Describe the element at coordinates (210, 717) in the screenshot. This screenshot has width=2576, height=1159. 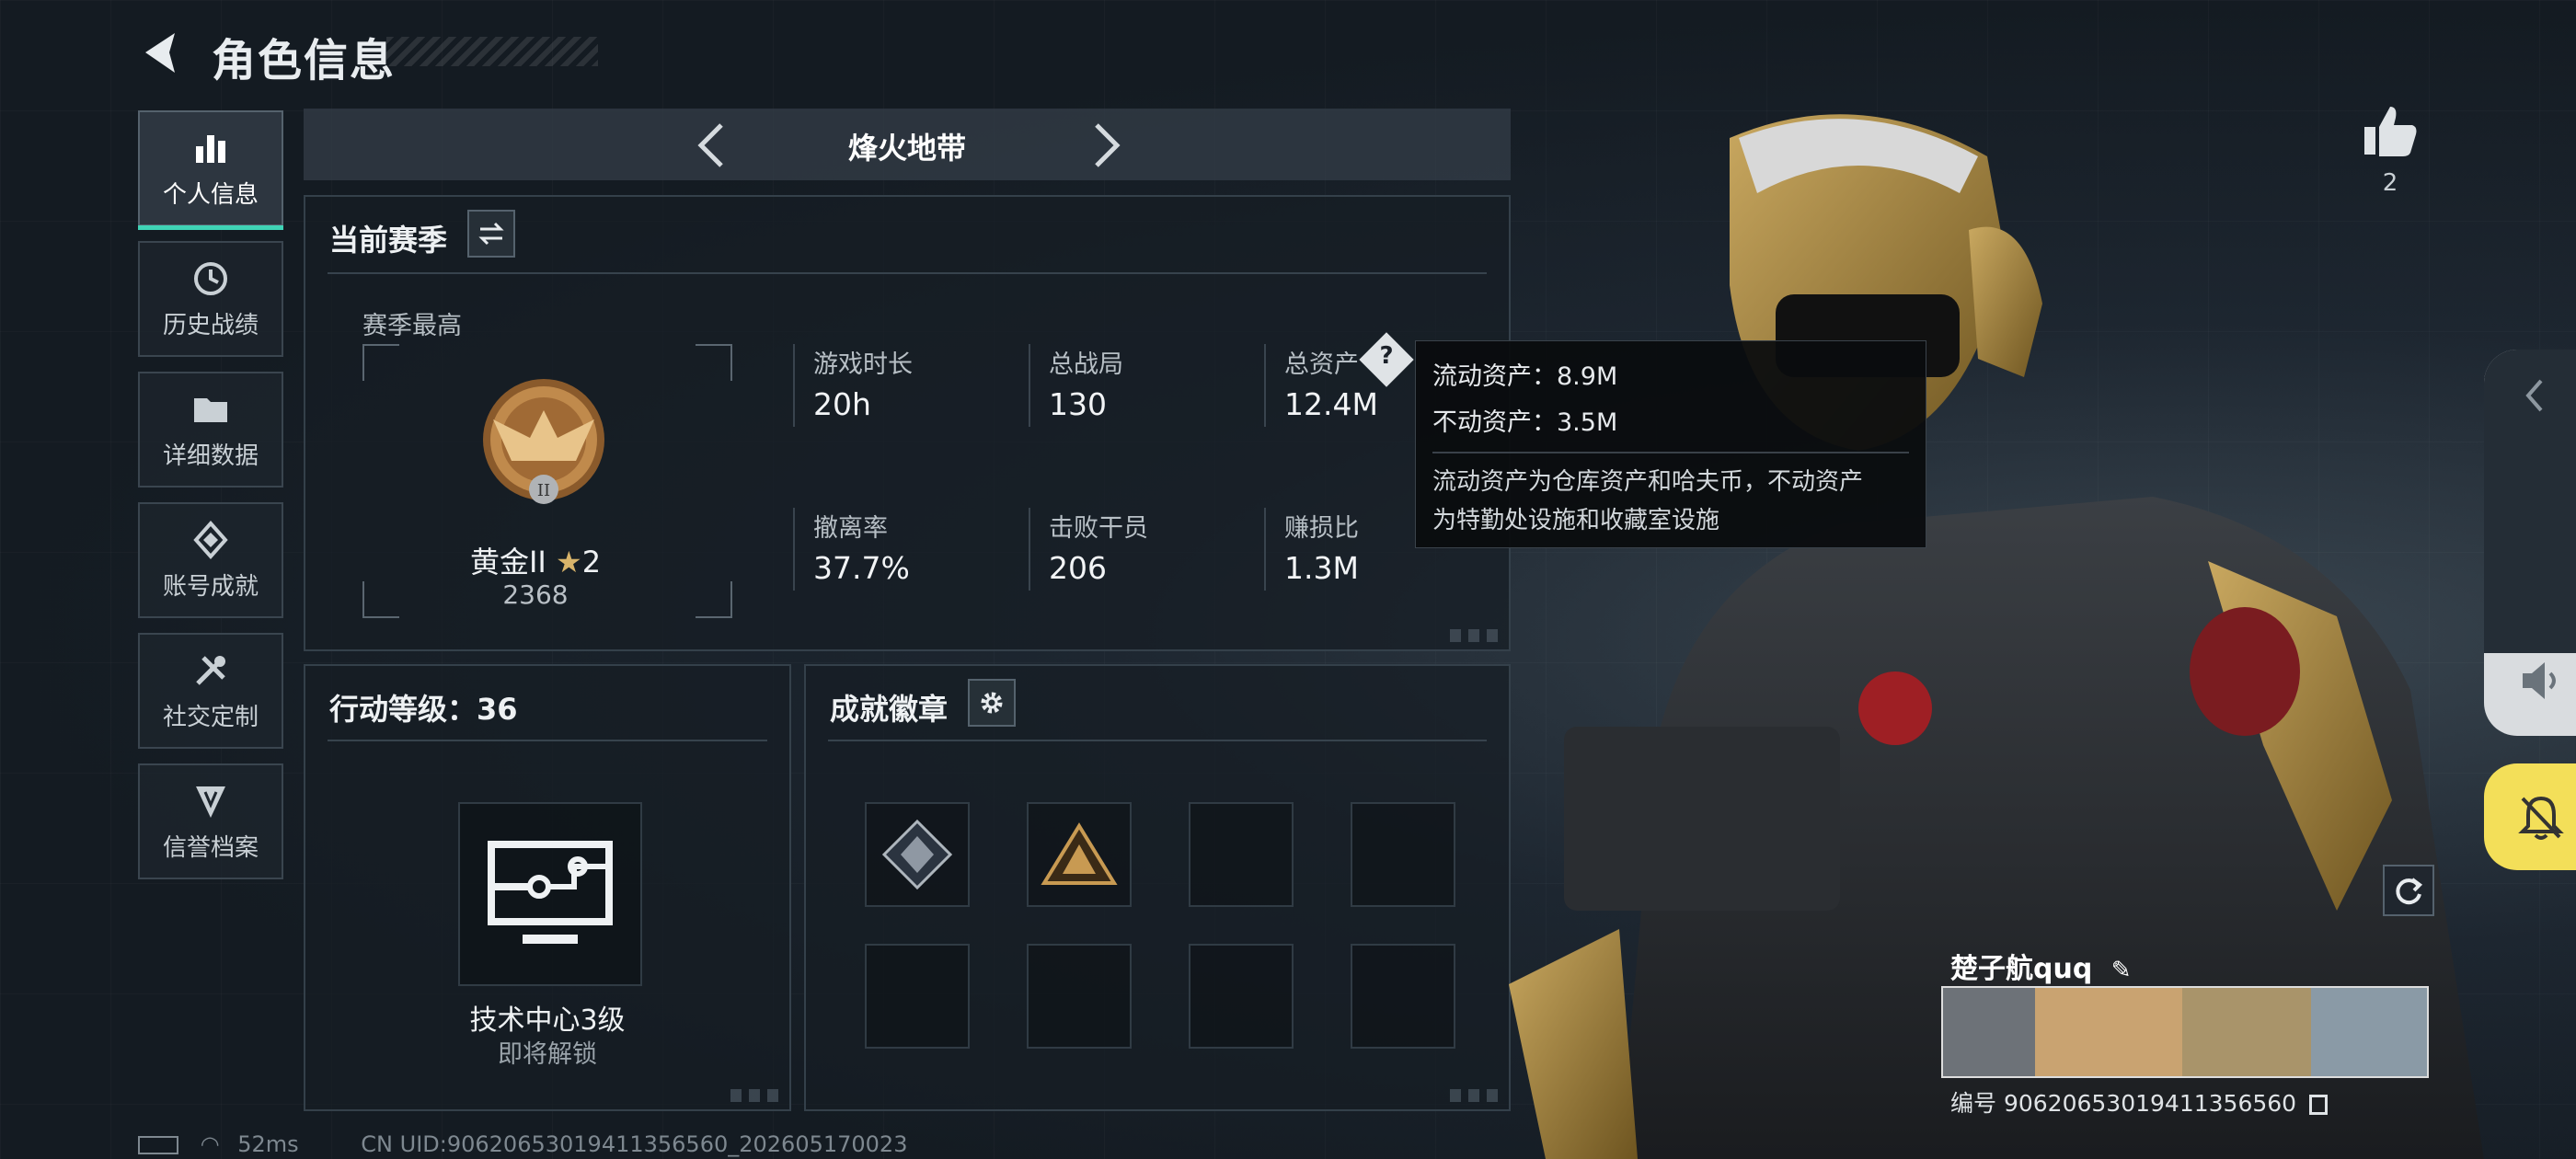
I see `sidebar-item-label: 社交定制` at that location.